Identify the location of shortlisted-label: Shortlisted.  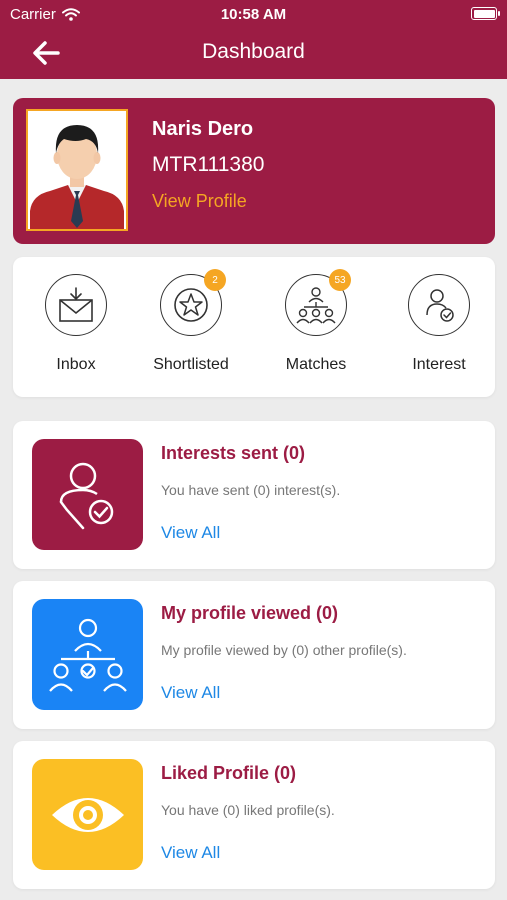
(191, 364).